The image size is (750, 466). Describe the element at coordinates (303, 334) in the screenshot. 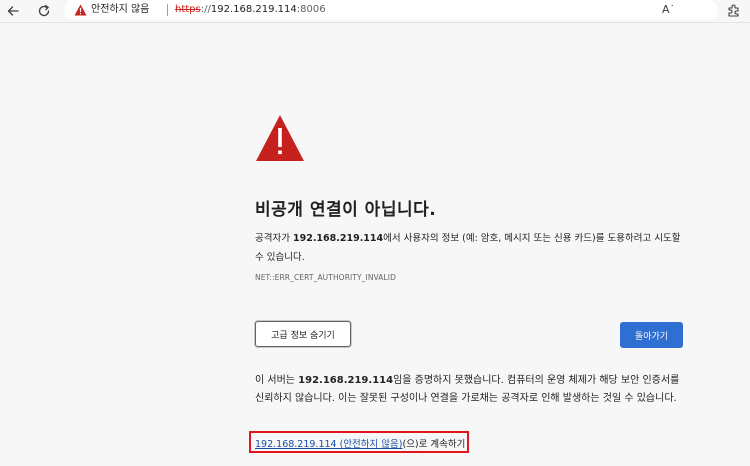

I see `hide-advanced-button: 고급 정보 숨기기` at that location.